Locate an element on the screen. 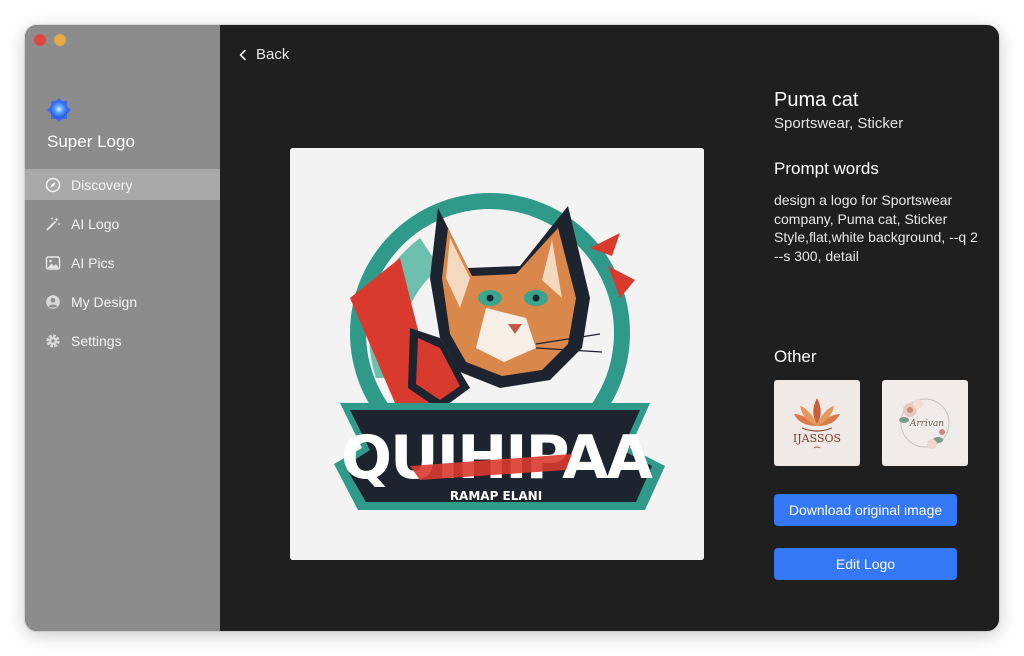 The height and width of the screenshot is (656, 1024). sidebar-item-ai-logo: AI Logo is located at coordinates (122, 223).